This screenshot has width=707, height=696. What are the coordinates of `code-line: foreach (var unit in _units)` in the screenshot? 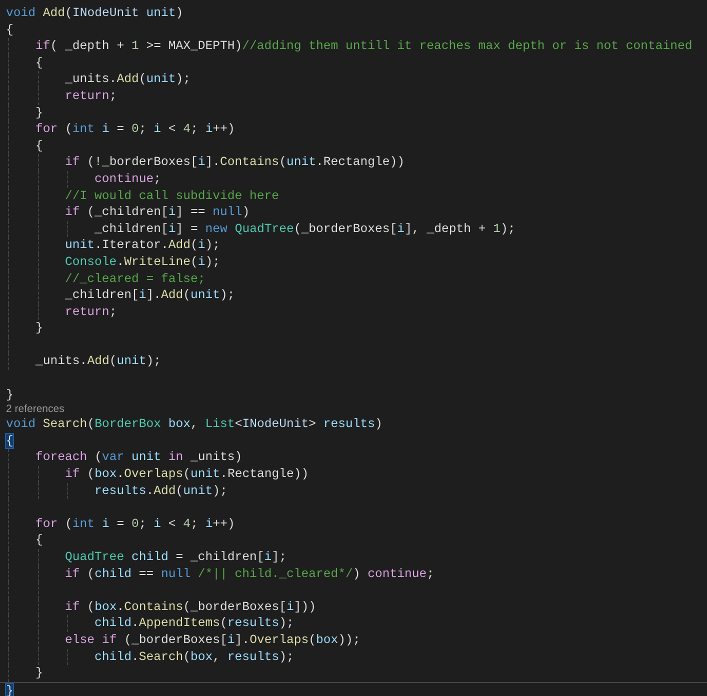 It's located at (138, 457).